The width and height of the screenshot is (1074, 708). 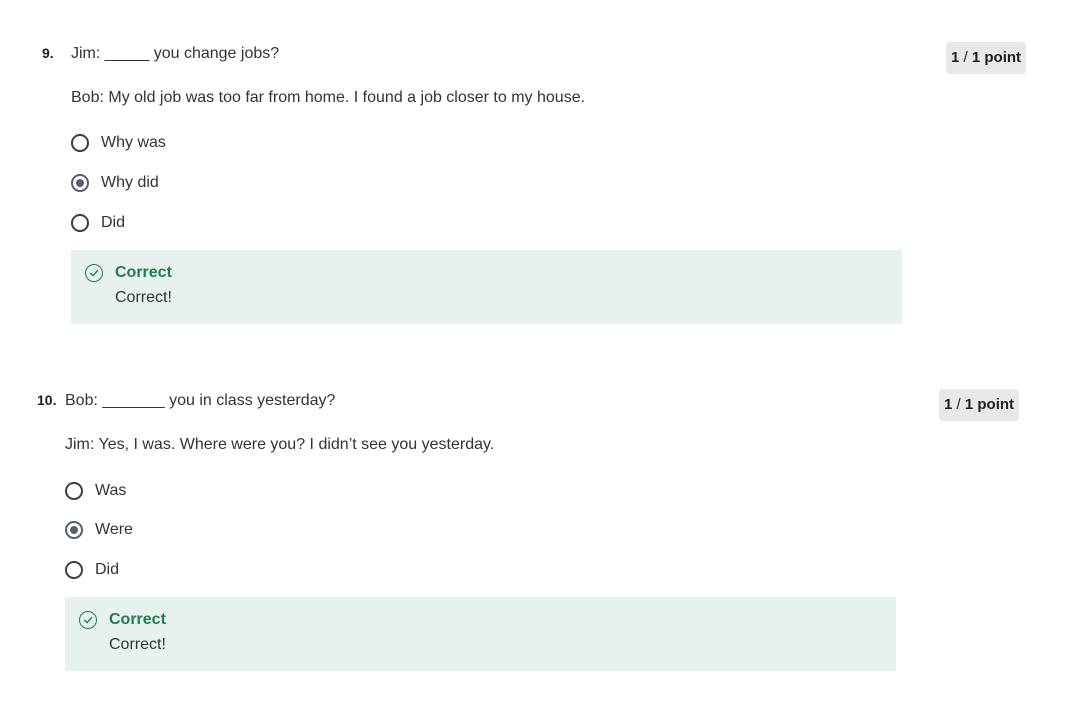 What do you see at coordinates (114, 529) in the screenshot?
I see `option-label: Were` at bounding box center [114, 529].